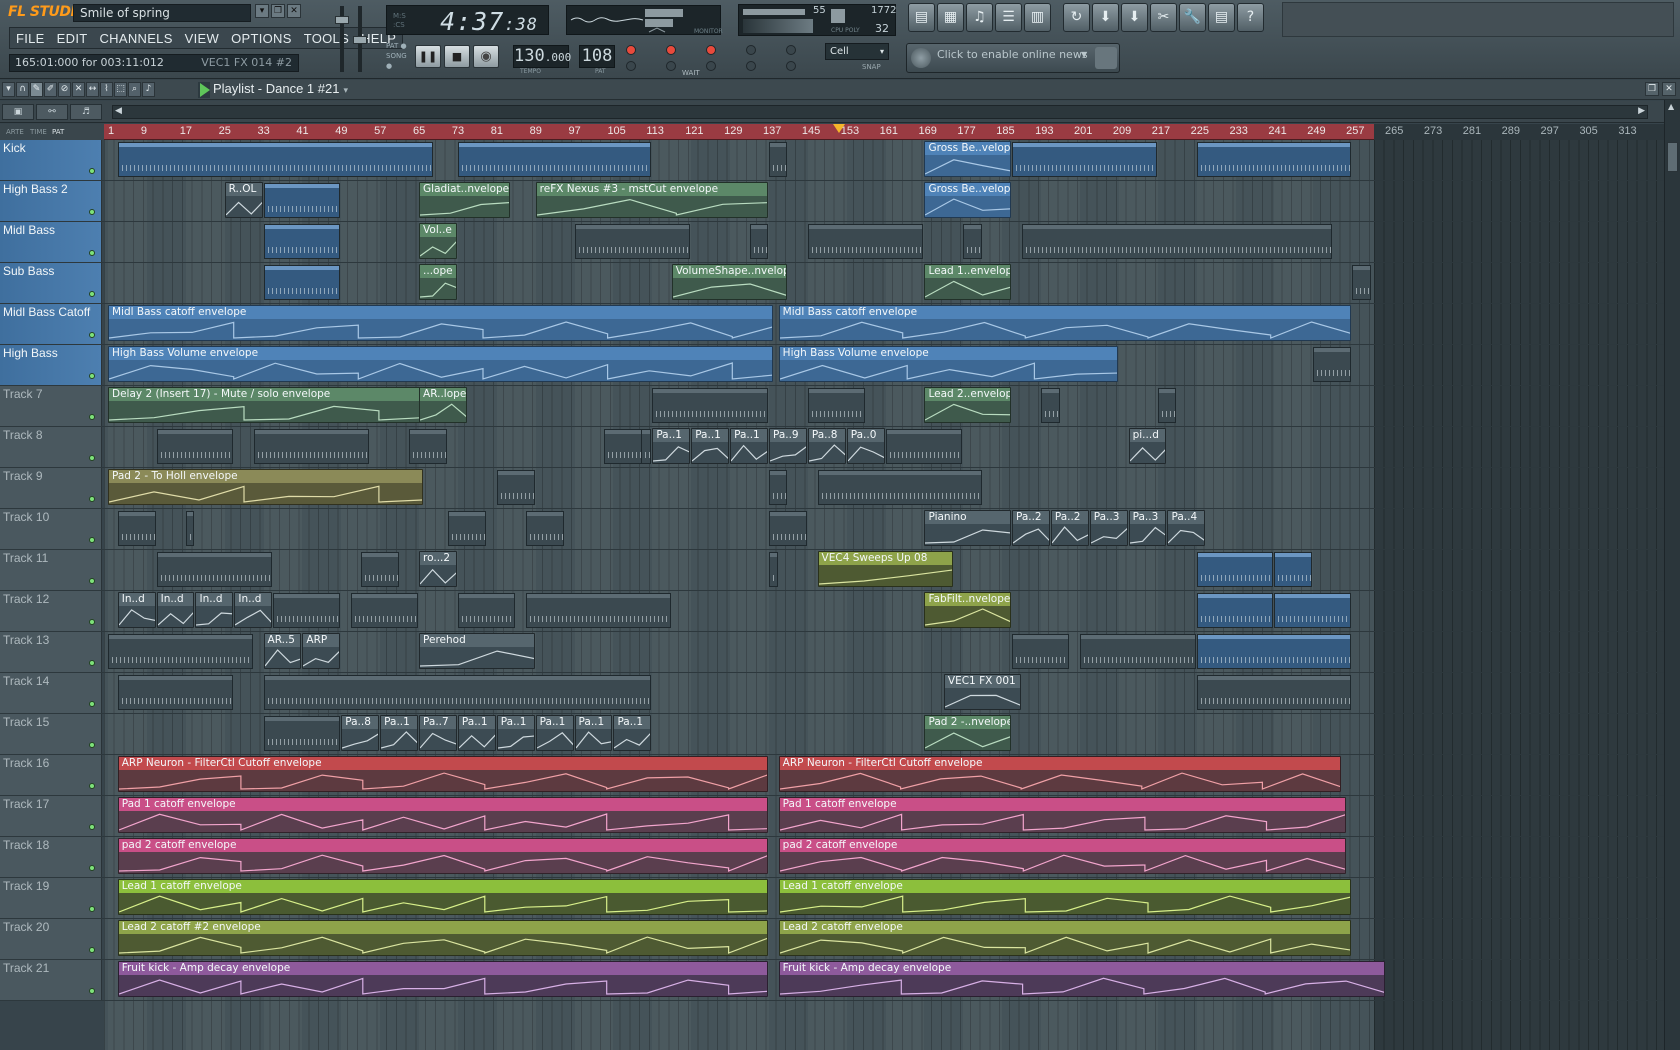 Image resolution: width=1680 pixels, height=1050 pixels. I want to click on save-as-icon: ⬇, so click(1134, 17).